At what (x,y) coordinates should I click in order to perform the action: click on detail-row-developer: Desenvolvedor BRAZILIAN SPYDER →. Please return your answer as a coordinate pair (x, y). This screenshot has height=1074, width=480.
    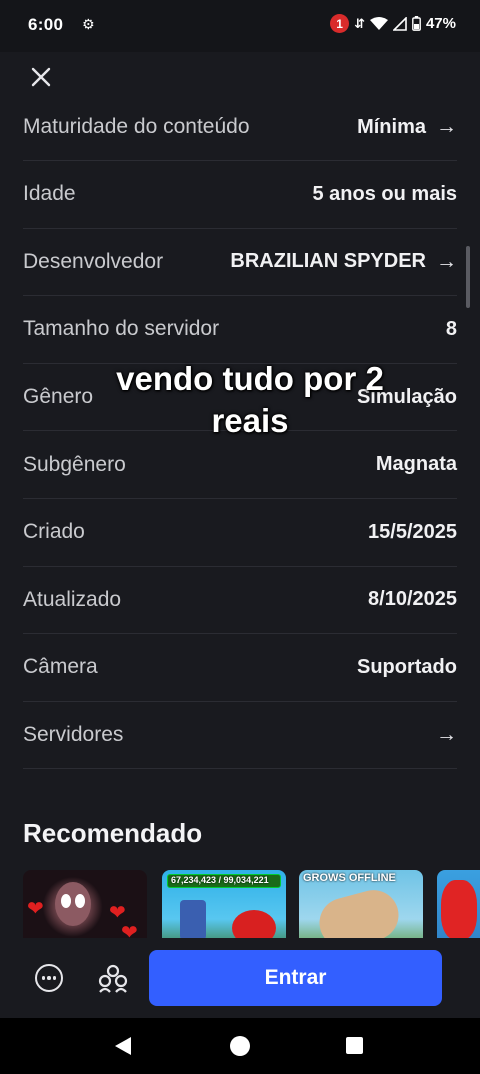
    Looking at the image, I should click on (240, 263).